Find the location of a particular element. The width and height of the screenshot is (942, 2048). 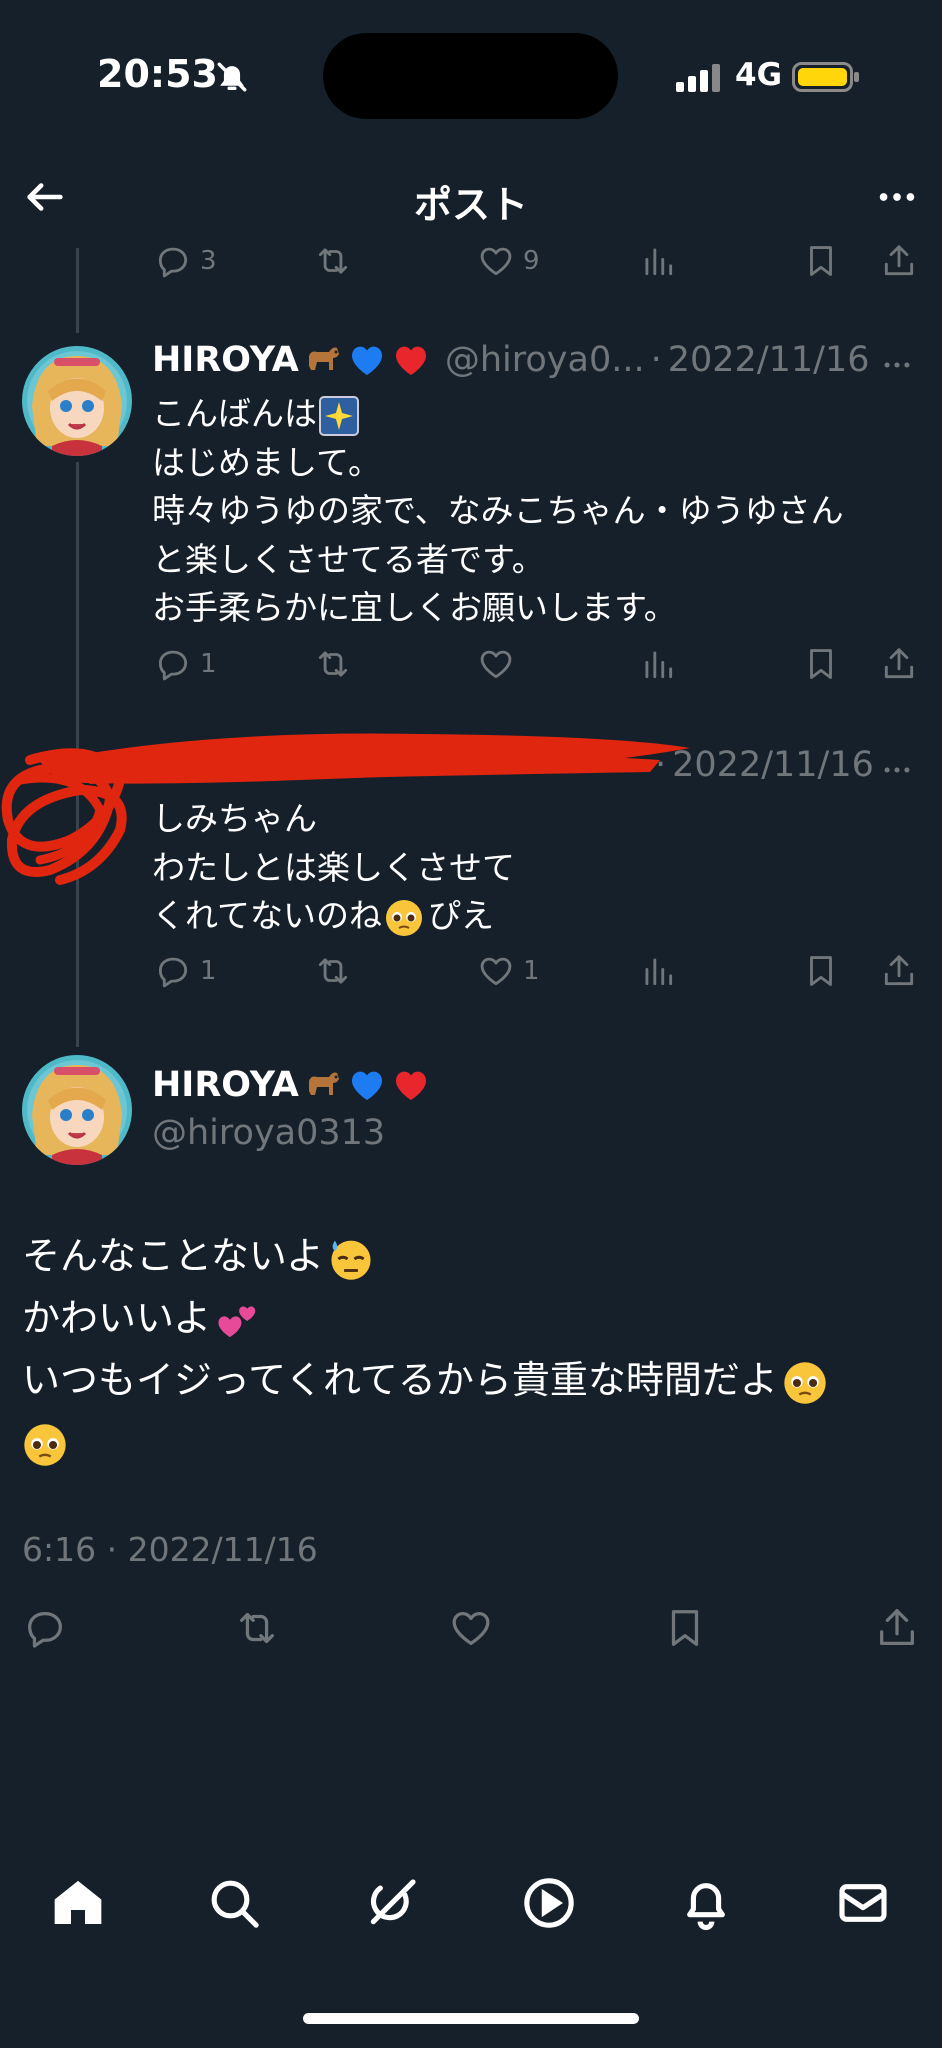

home-icon is located at coordinates (78, 1903).